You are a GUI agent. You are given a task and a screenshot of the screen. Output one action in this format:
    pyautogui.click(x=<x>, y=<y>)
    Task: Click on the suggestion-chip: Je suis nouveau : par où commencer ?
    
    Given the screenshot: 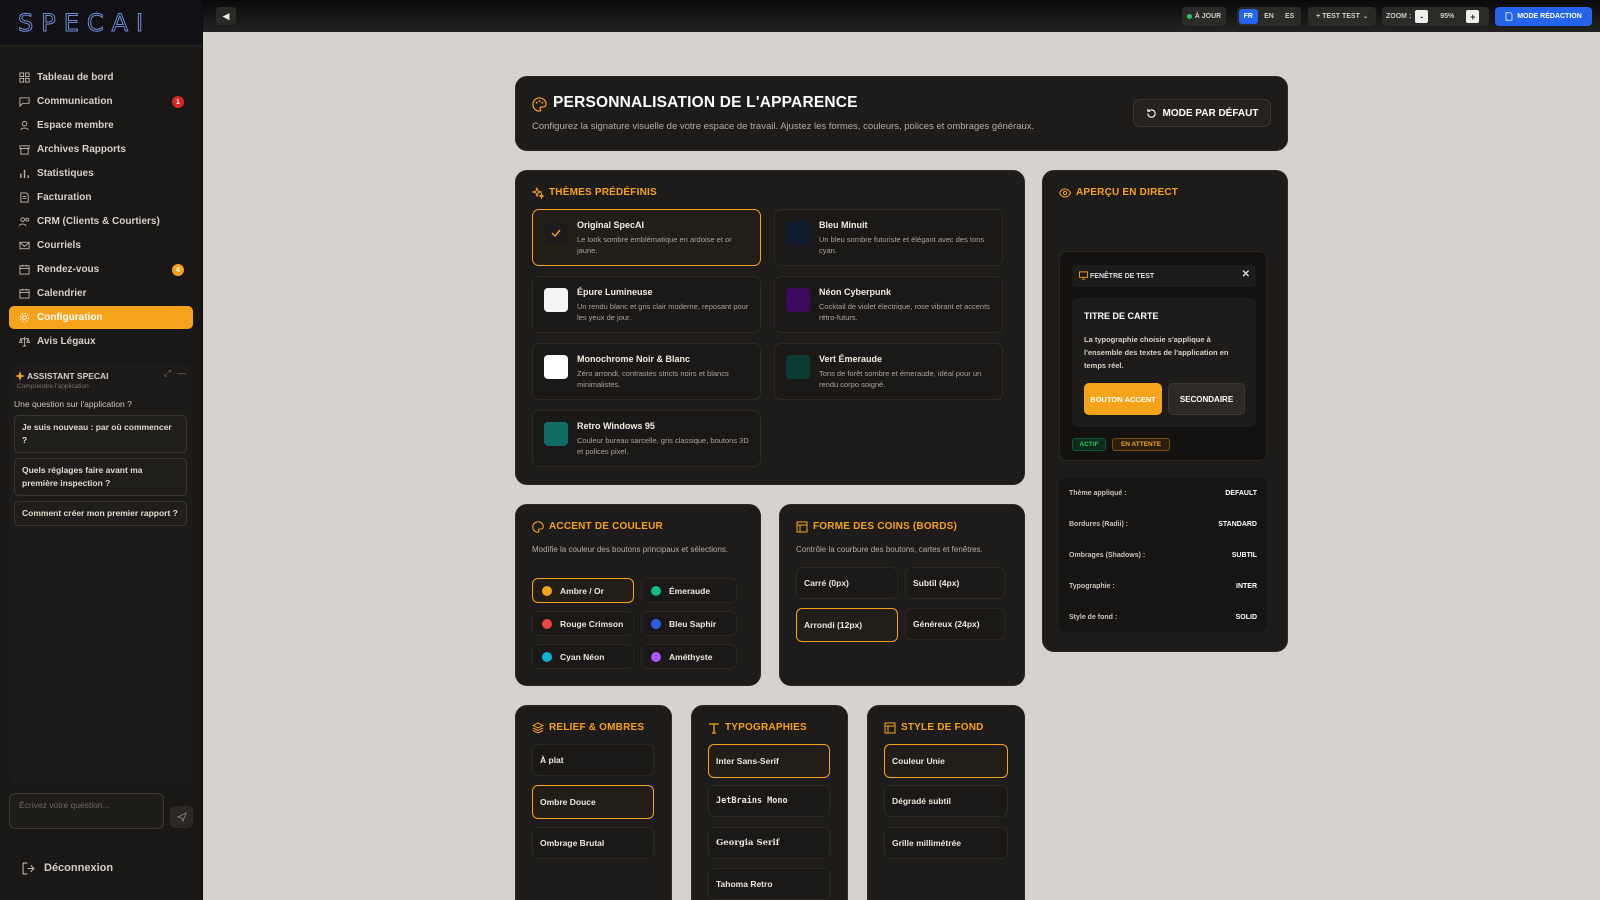 What is the action you would take?
    pyautogui.click(x=100, y=434)
    